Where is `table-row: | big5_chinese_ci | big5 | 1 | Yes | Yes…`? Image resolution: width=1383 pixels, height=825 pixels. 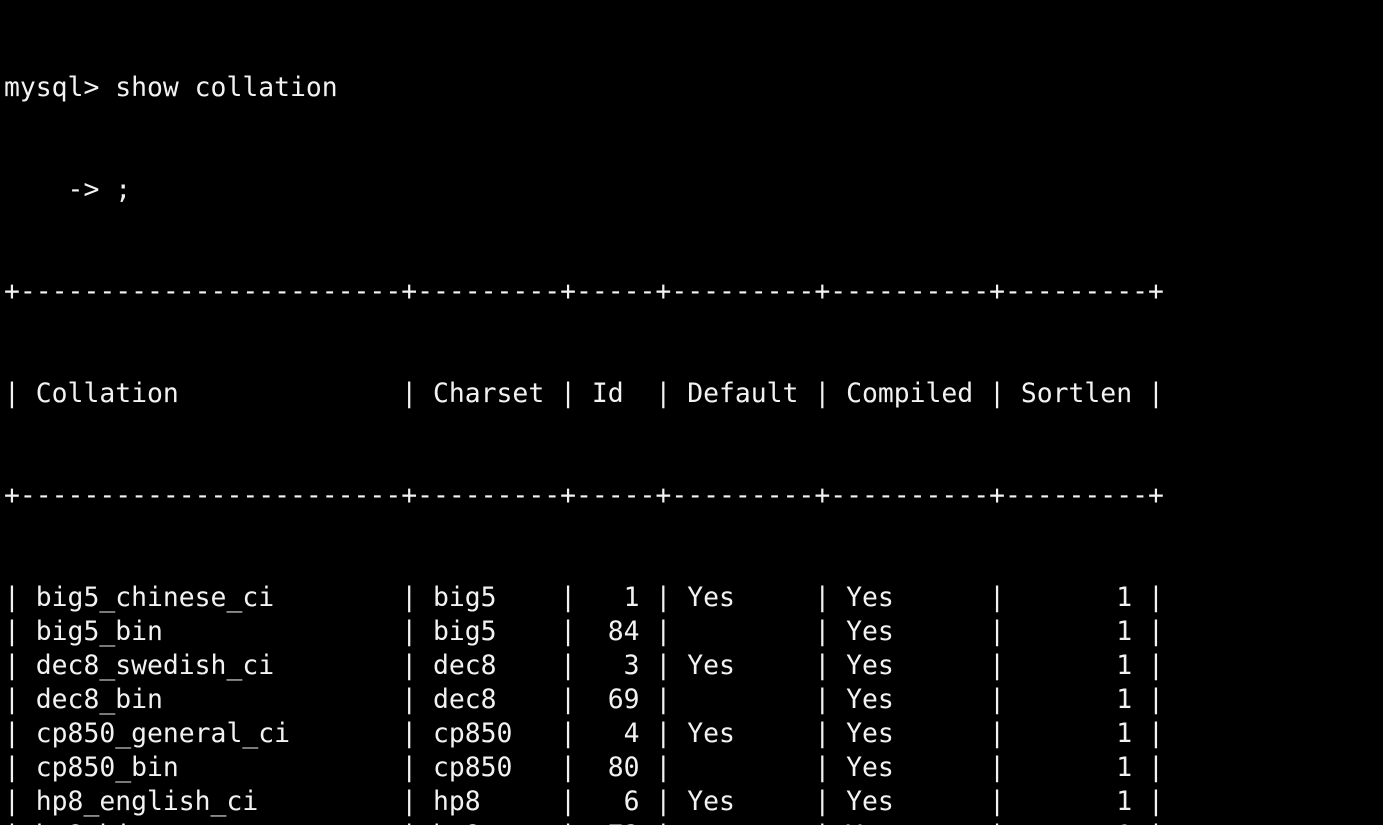
table-row: | big5_chinese_ci | big5 | 1 | Yes | Yes… is located at coordinates (584, 597).